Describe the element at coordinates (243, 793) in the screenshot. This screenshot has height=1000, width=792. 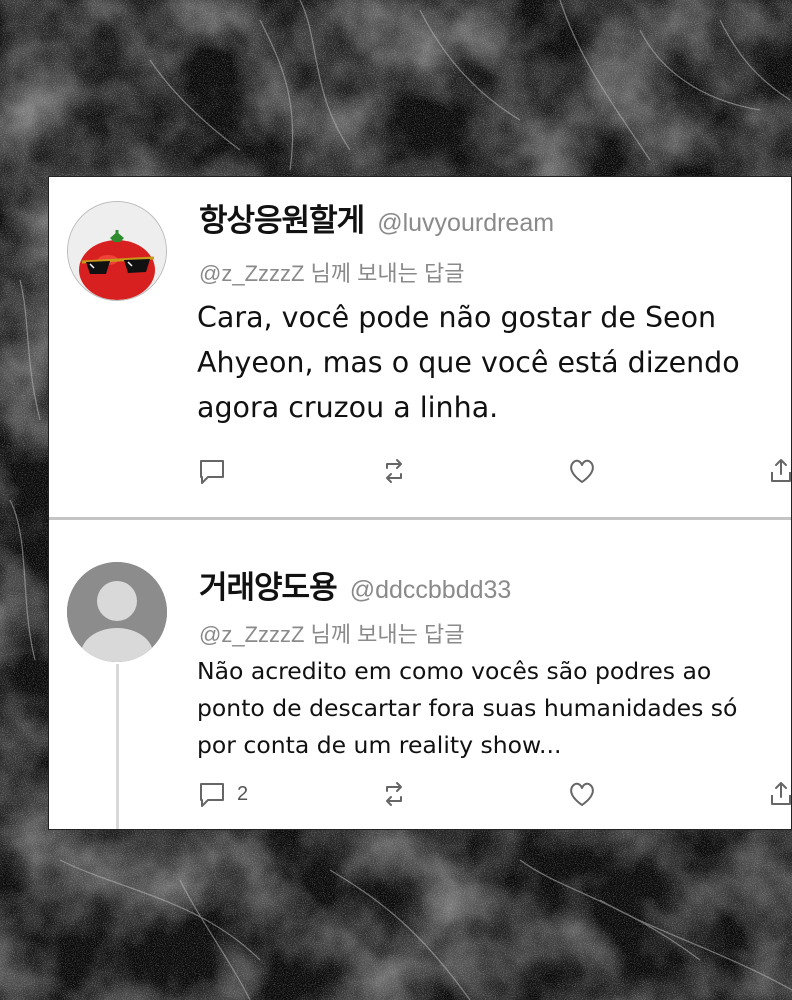
I see `reply-count: 2` at that location.